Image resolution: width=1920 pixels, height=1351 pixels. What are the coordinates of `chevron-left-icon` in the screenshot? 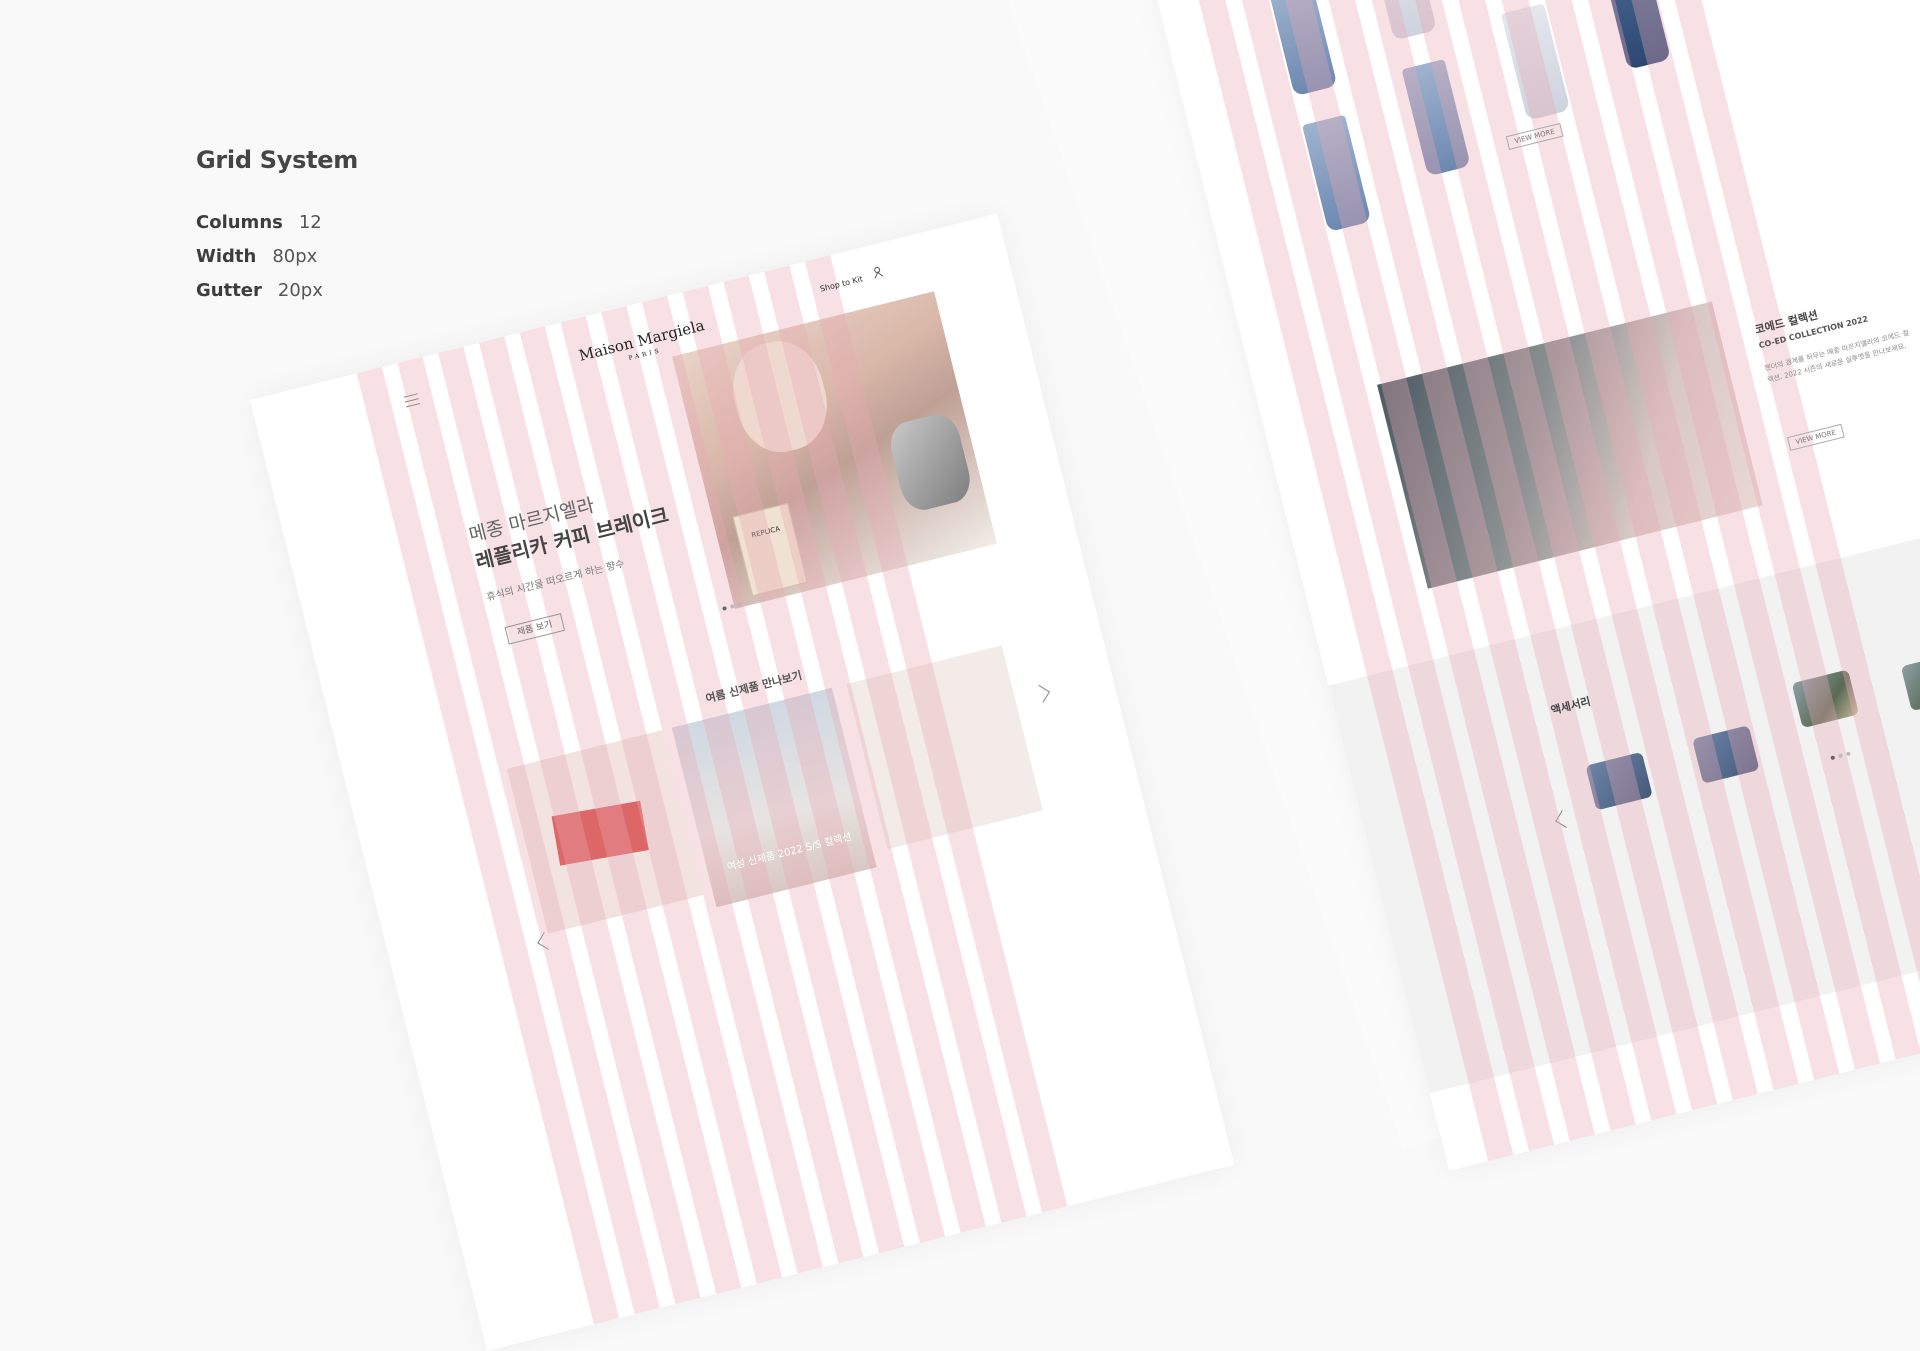 It's located at (546, 941).